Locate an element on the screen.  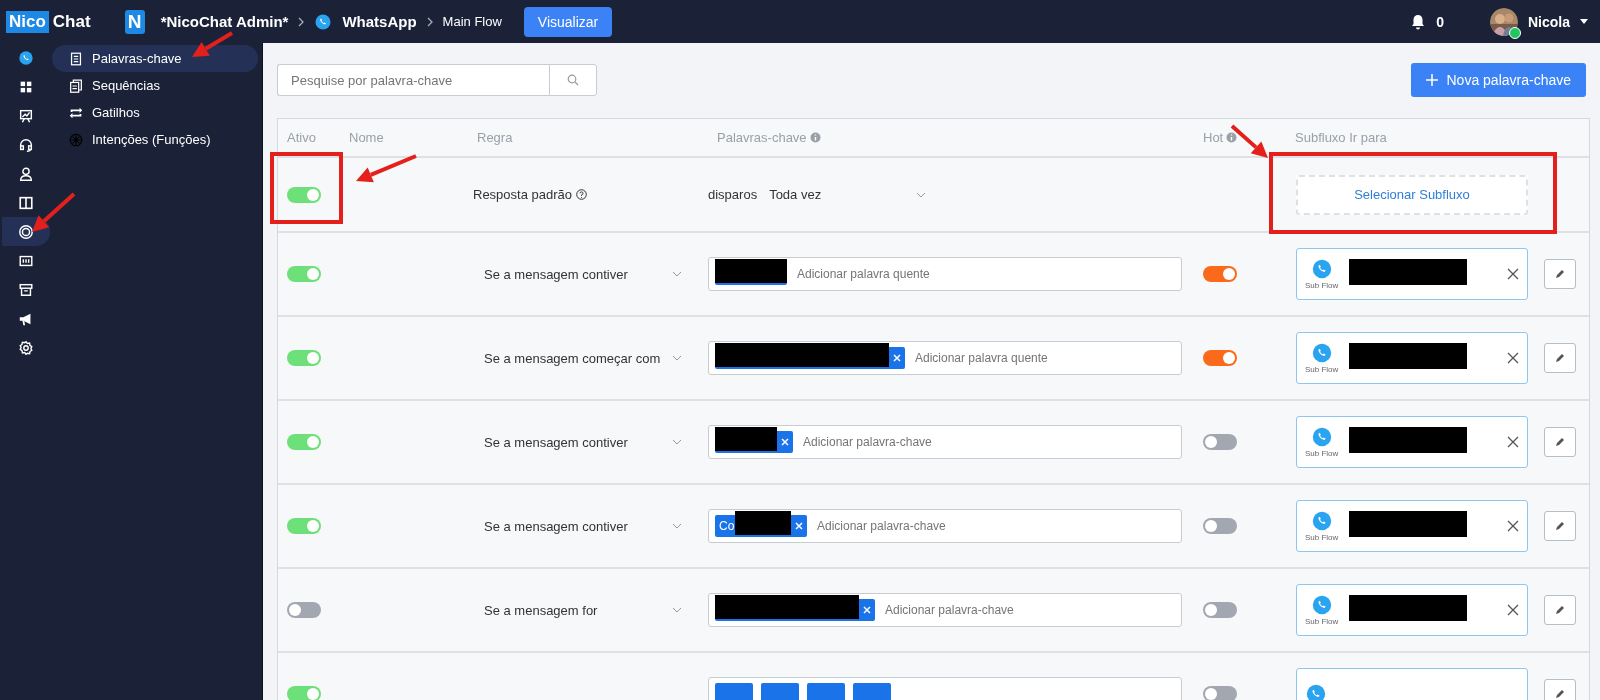
tag-text: Co is located at coordinates (727, 526).